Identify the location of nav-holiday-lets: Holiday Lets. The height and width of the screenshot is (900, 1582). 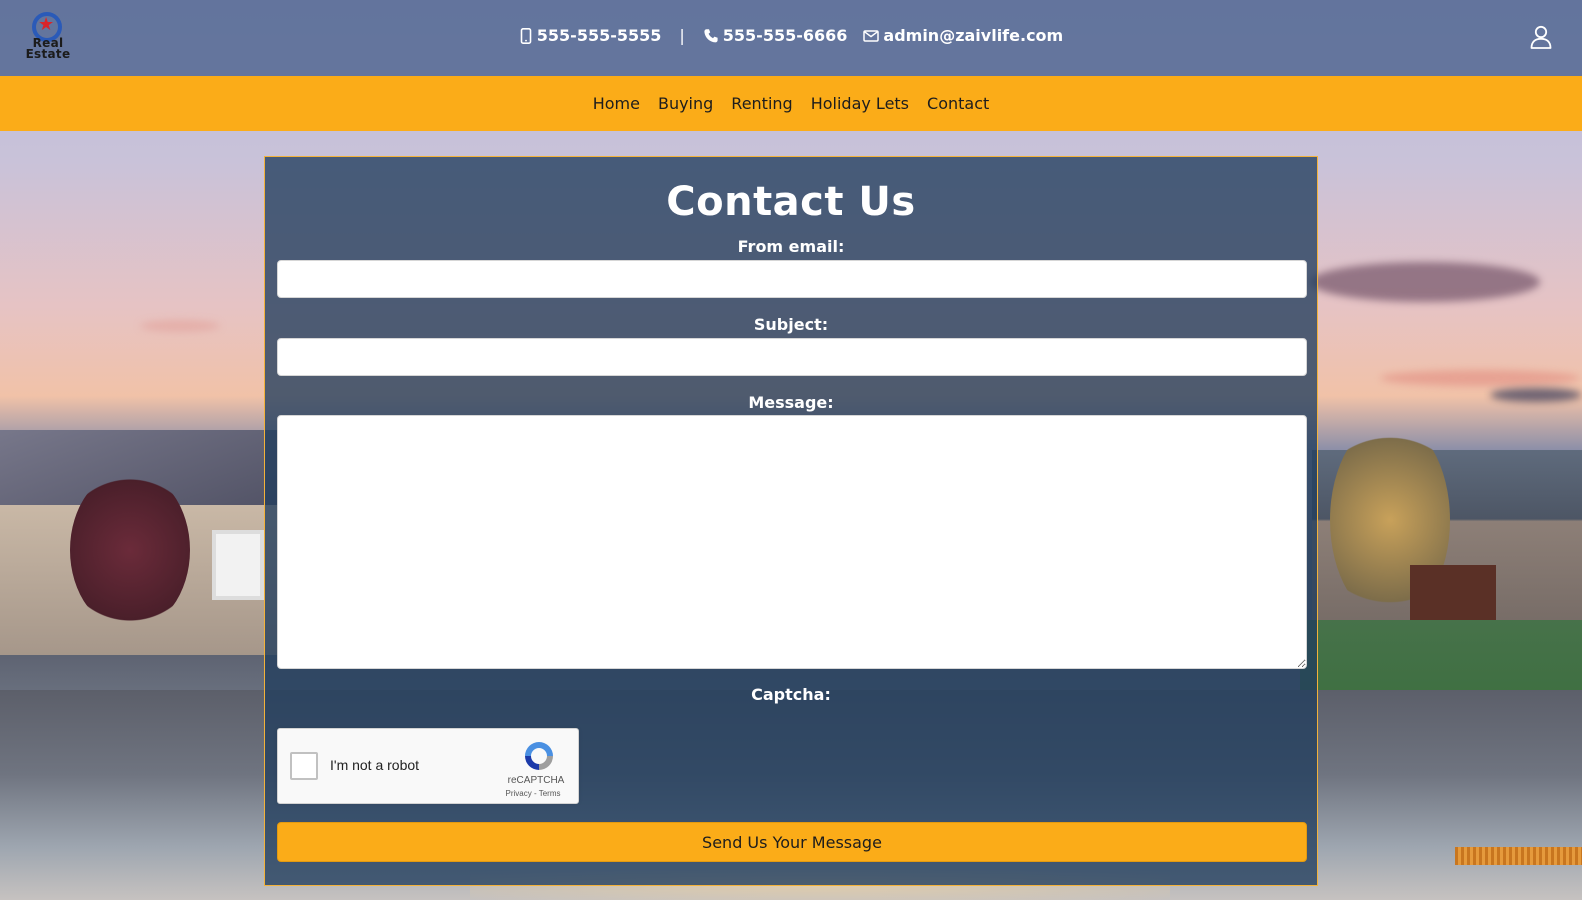
(860, 103).